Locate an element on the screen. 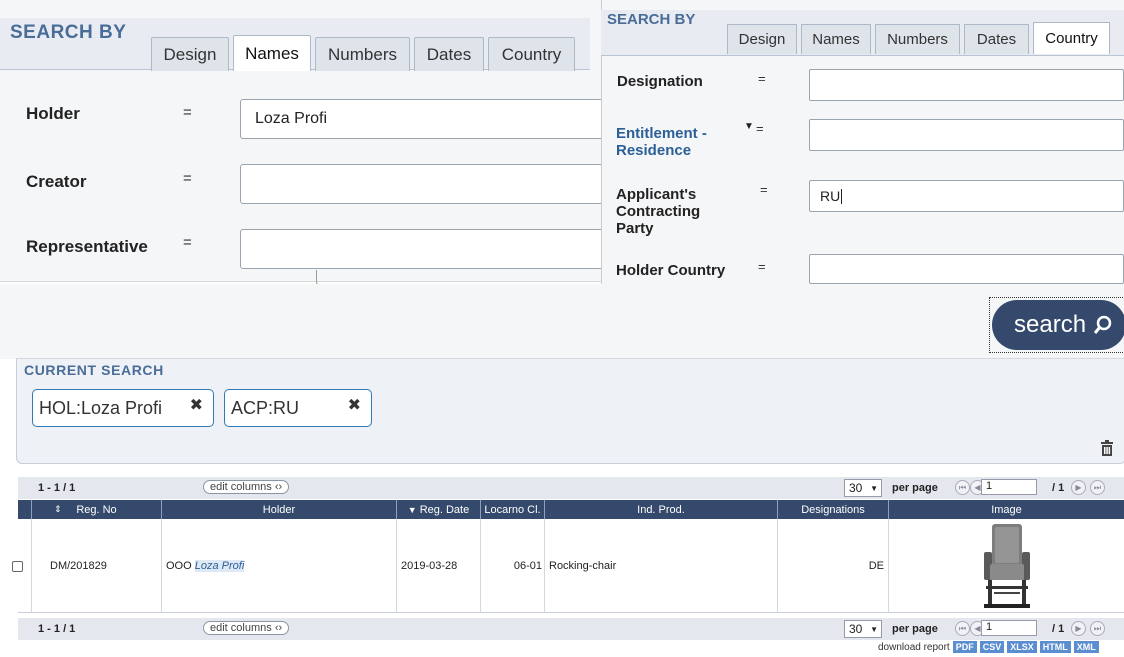 This screenshot has height=657, width=1124. applicant-operator: = is located at coordinates (764, 189).